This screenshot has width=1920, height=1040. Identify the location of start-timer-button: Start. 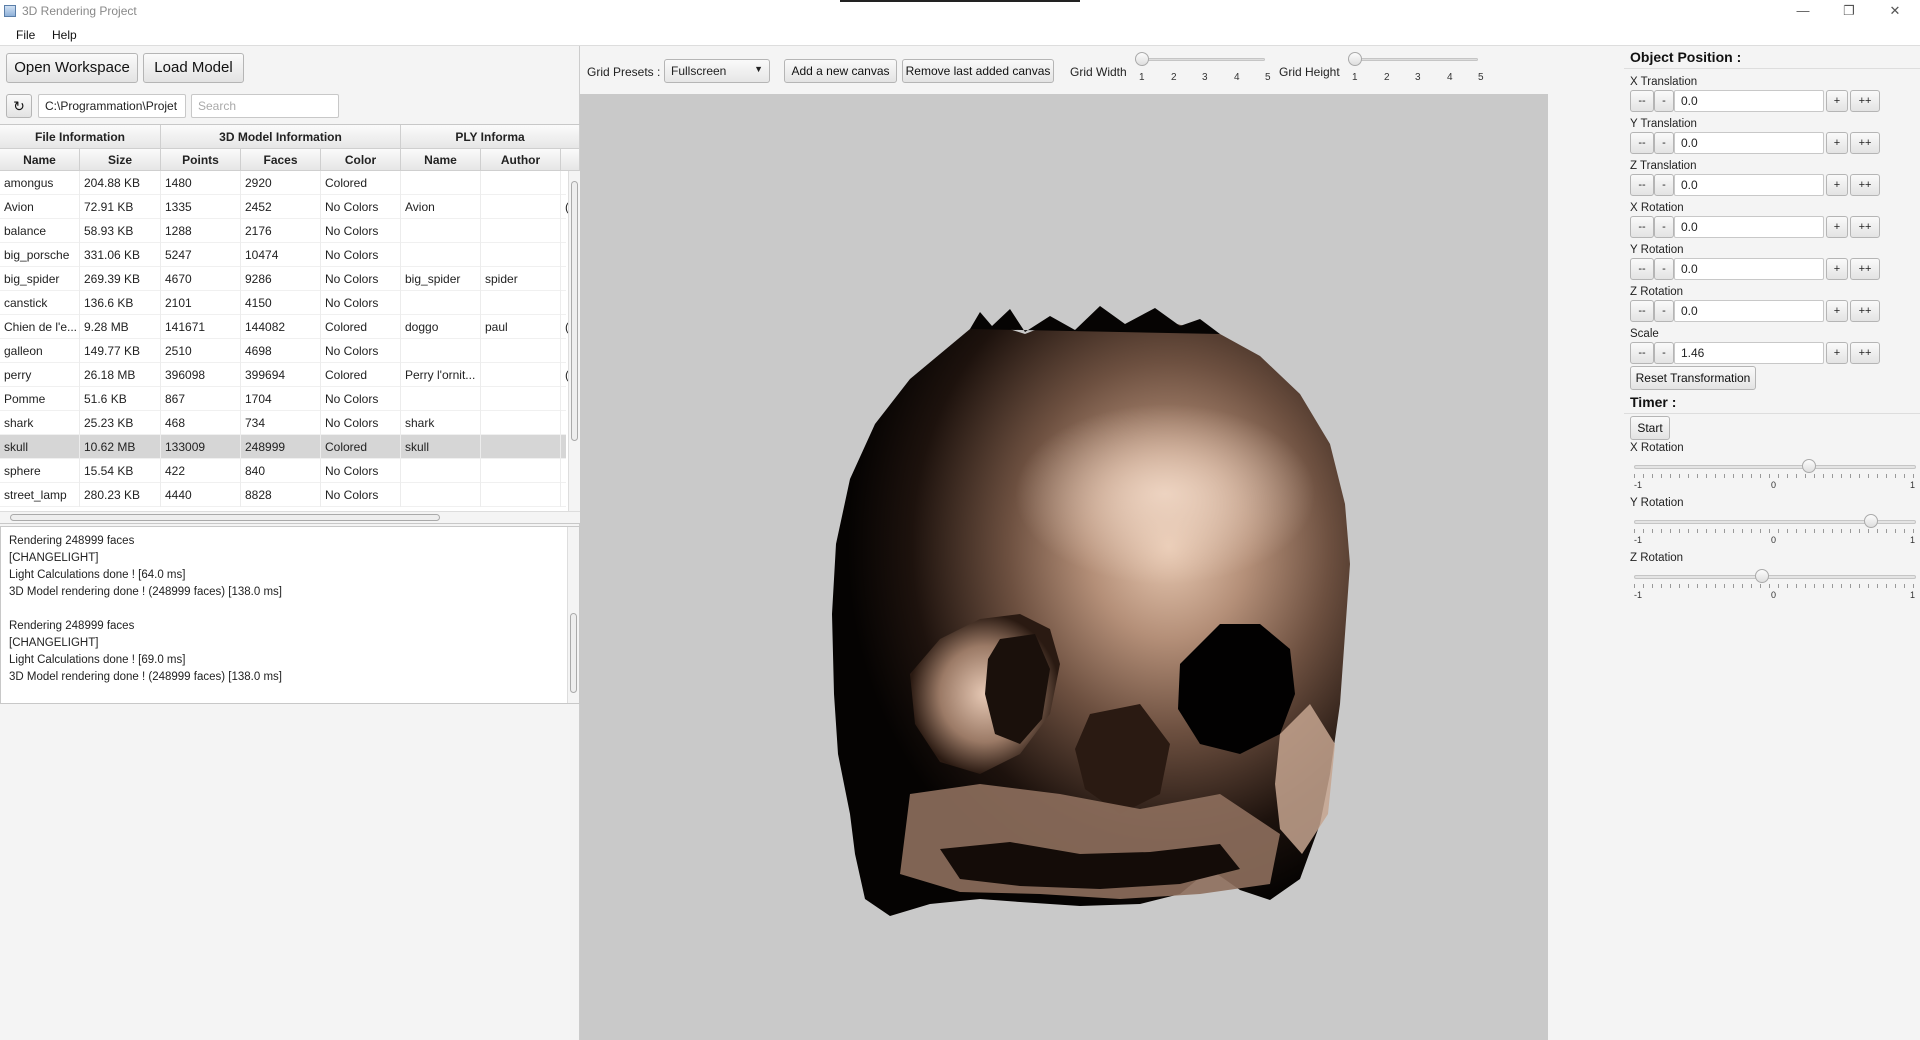
(1650, 428).